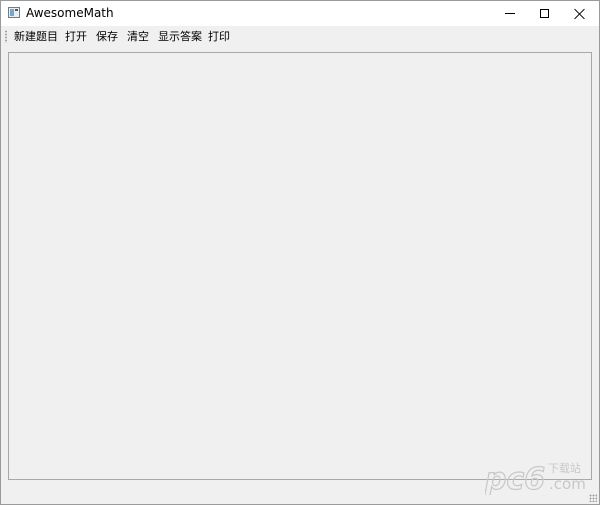  Describe the element at coordinates (6, 36) in the screenshot. I see `toolbar-grip-handle` at that location.